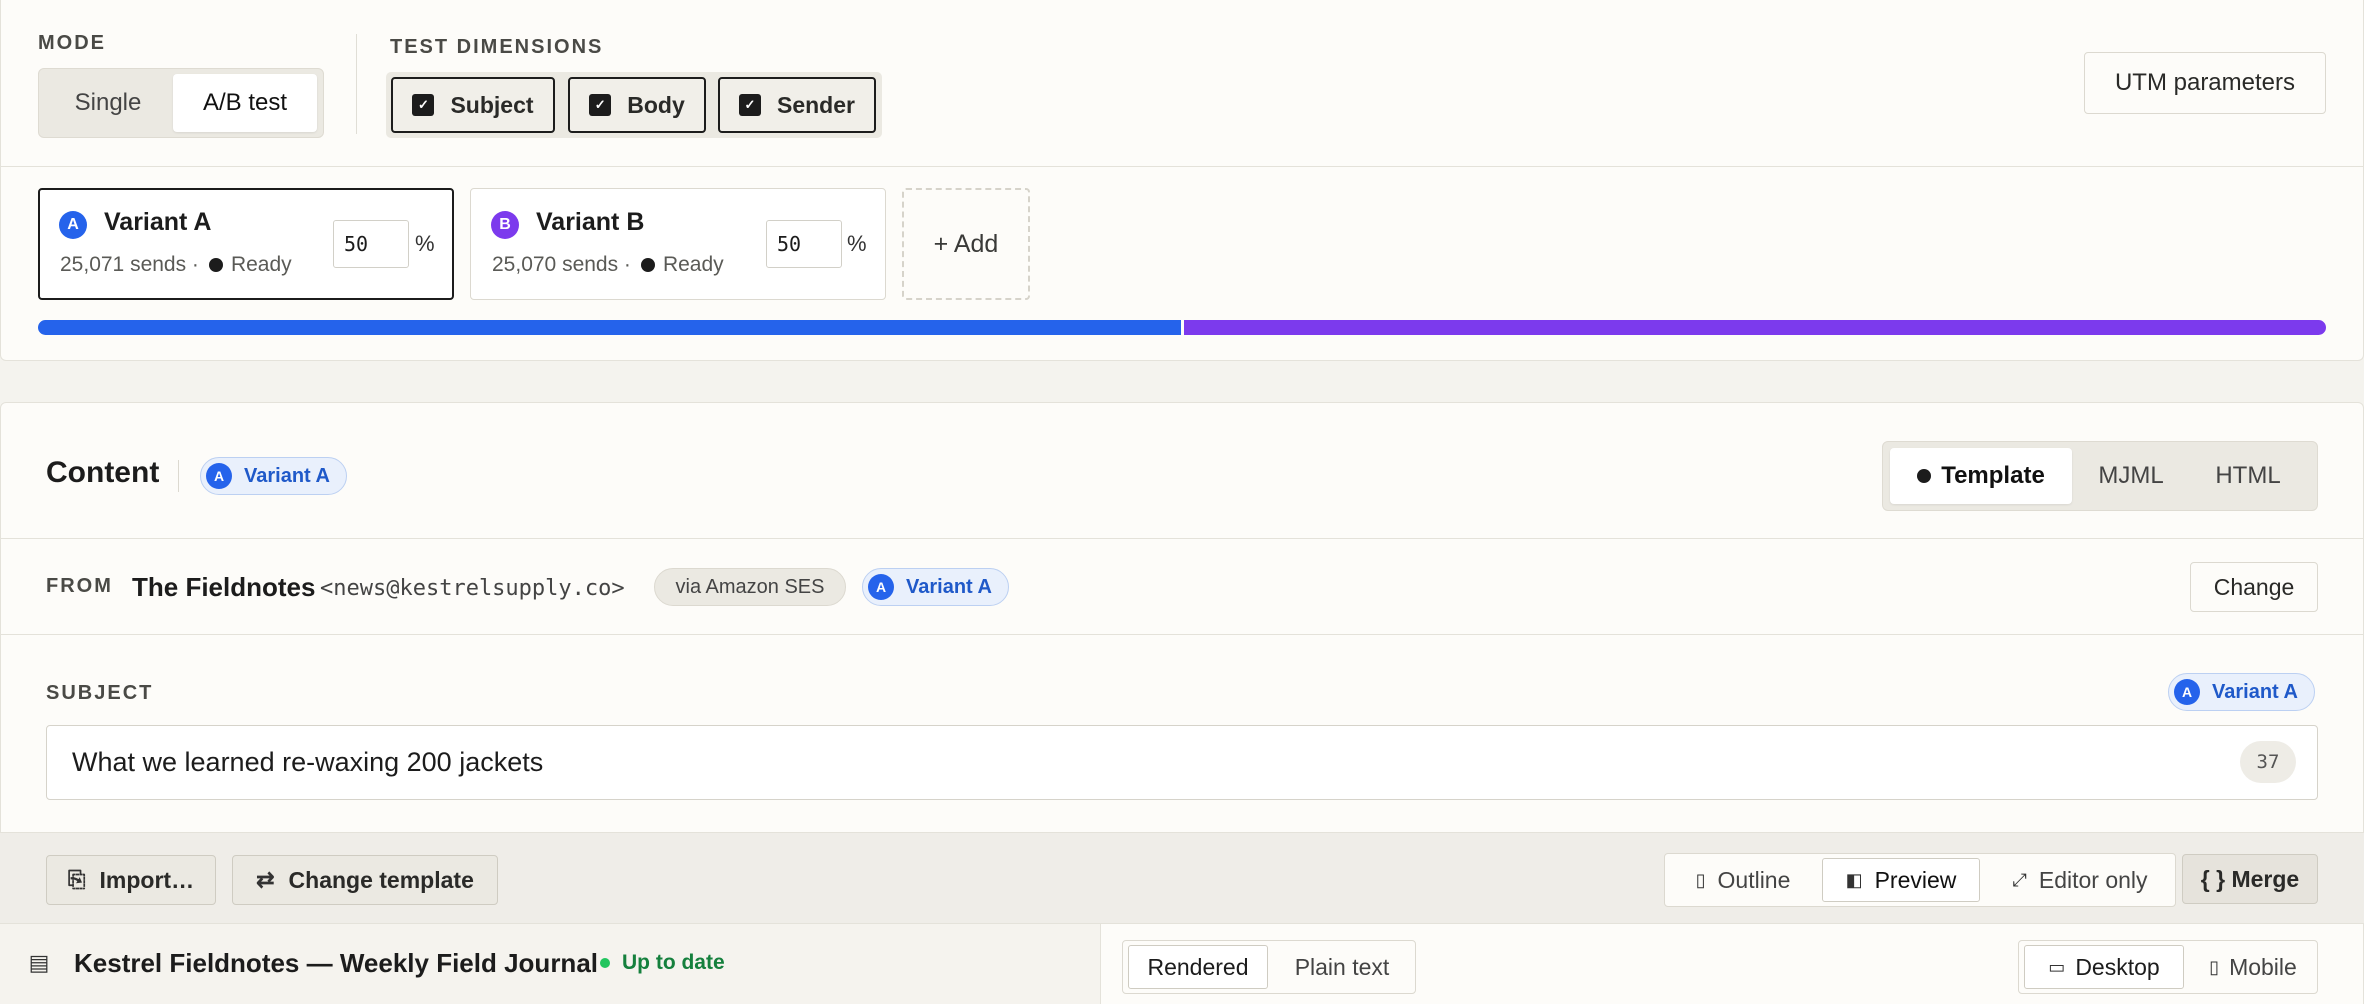 Image resolution: width=2364 pixels, height=1004 pixels. What do you see at coordinates (76, 879) in the screenshot?
I see `import-icon: ⎘` at bounding box center [76, 879].